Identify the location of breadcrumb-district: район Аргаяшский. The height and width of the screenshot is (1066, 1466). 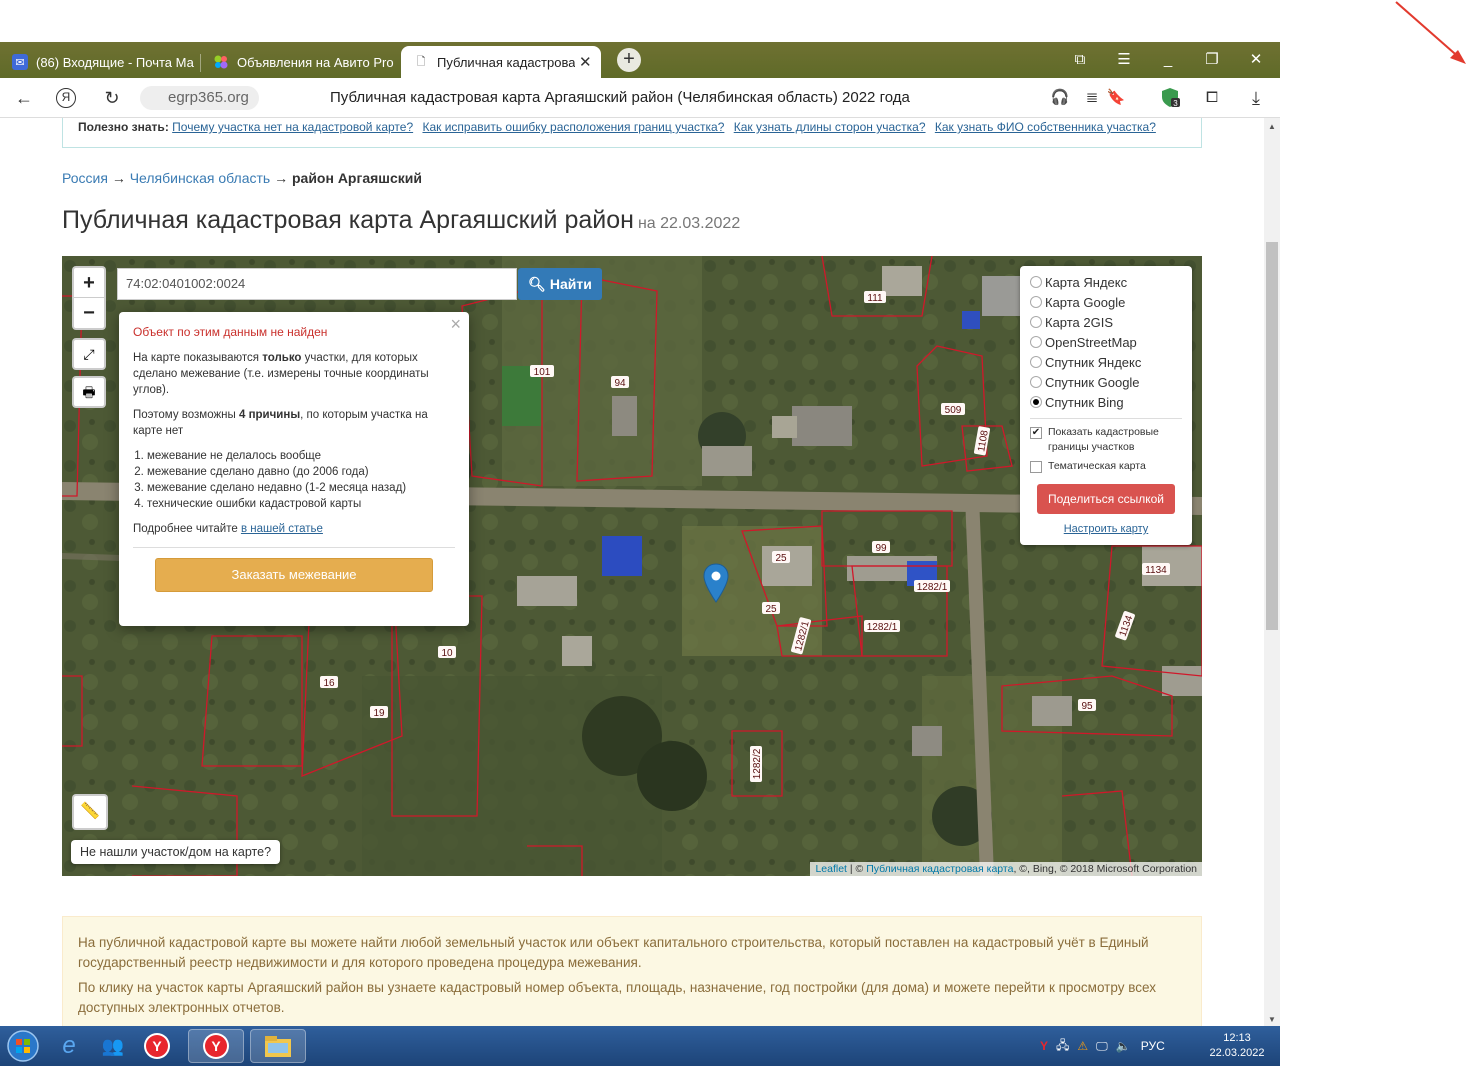
(356, 178).